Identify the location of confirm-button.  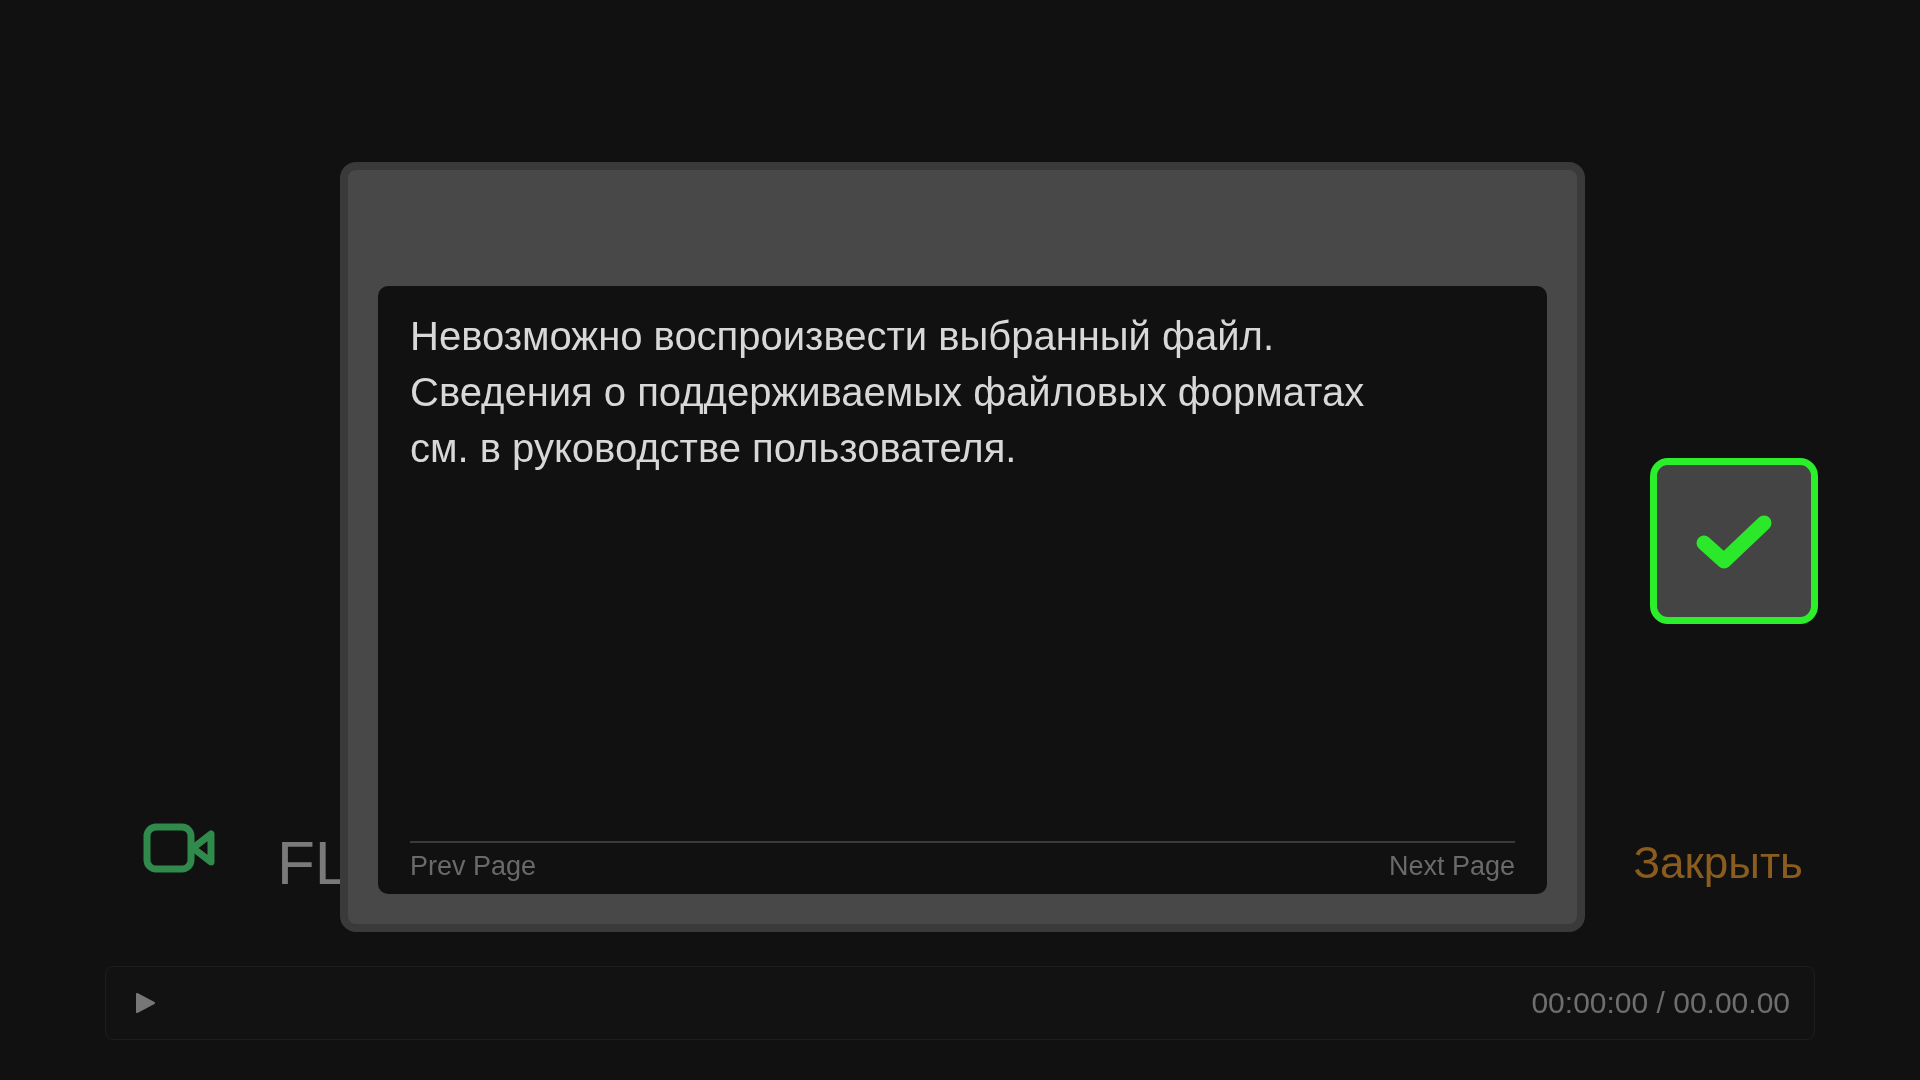
(1734, 541).